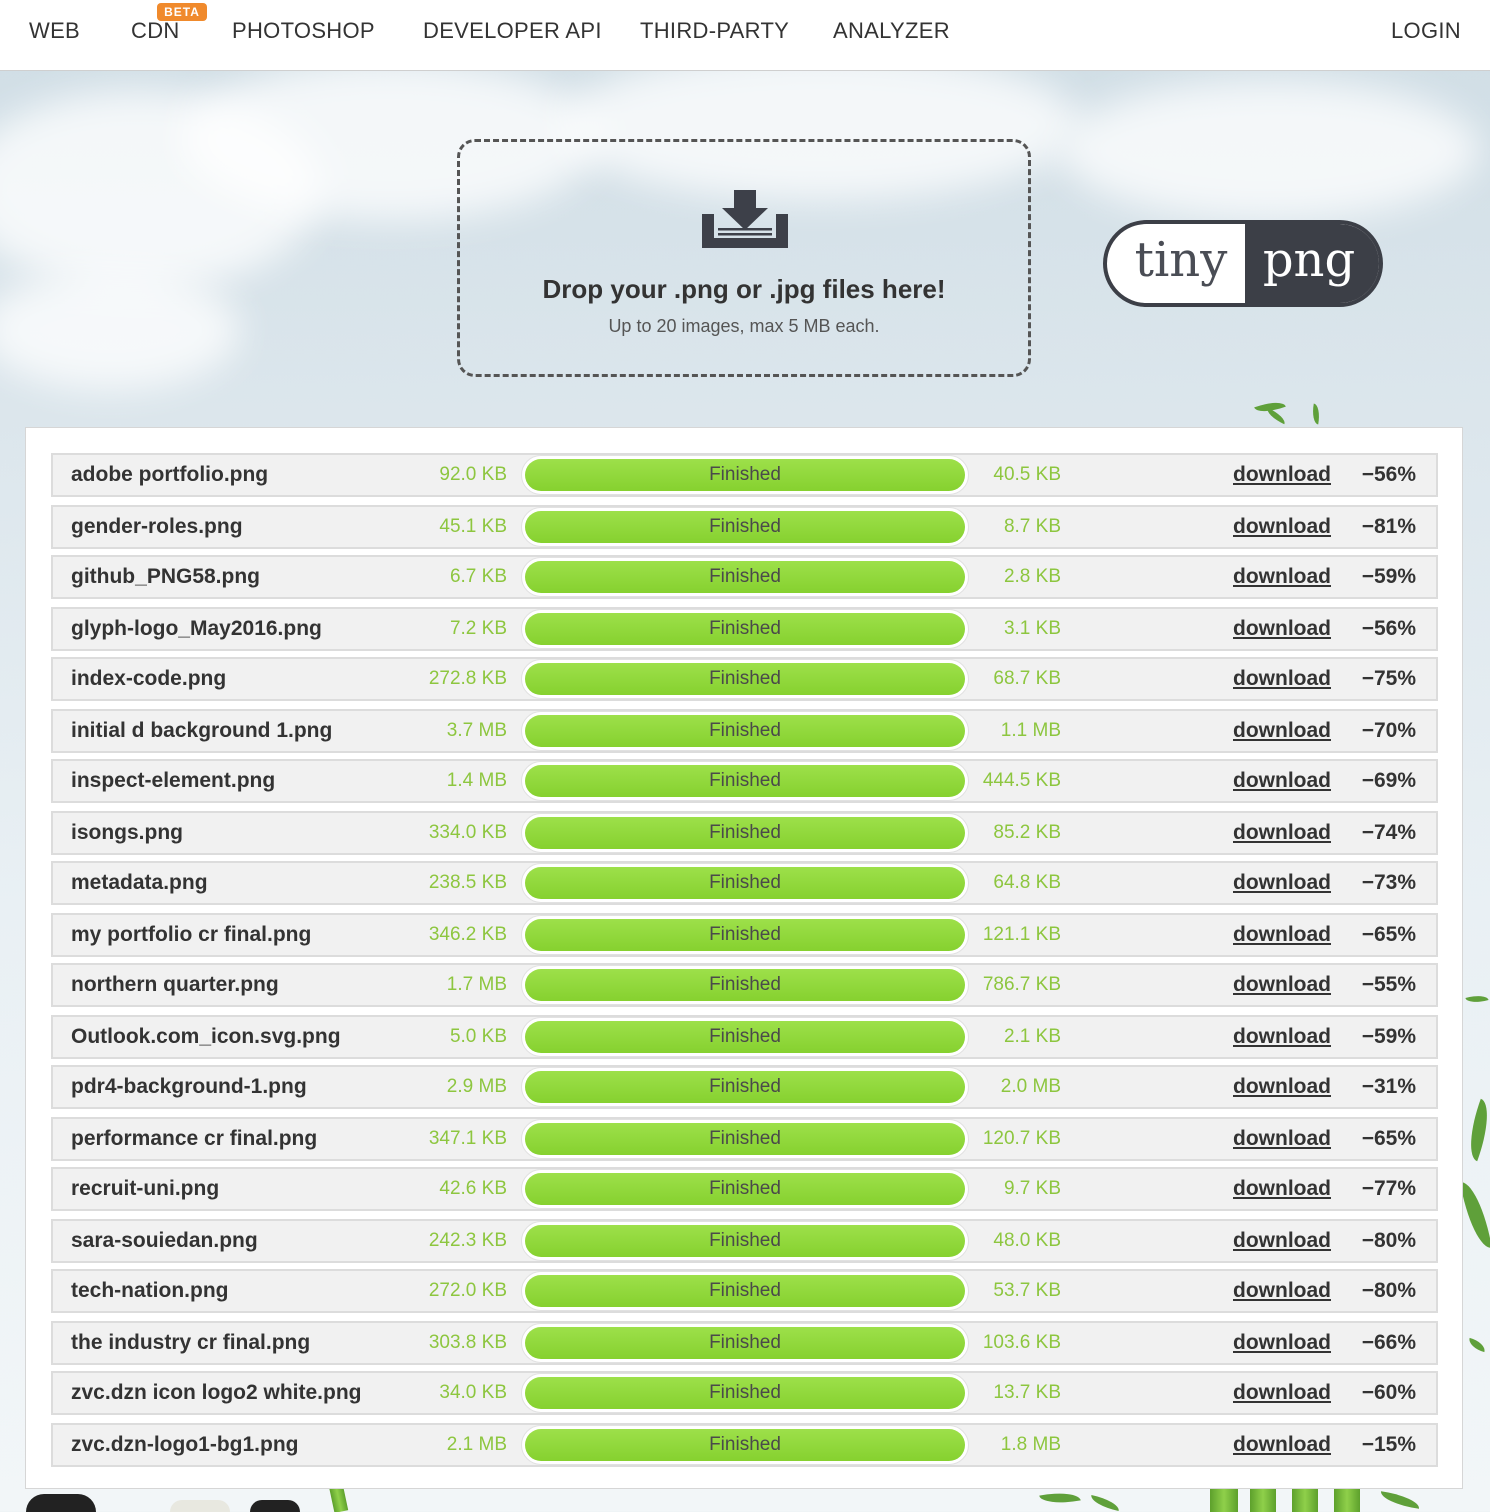 The width and height of the screenshot is (1490, 1512). I want to click on original-size: 334.0 KB, so click(467, 832).